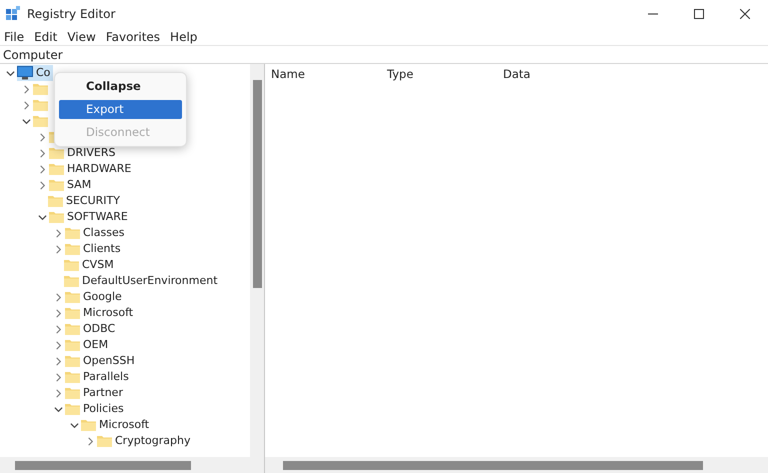 The image size is (768, 473). What do you see at coordinates (15, 37) in the screenshot?
I see `menu-item: File` at bounding box center [15, 37].